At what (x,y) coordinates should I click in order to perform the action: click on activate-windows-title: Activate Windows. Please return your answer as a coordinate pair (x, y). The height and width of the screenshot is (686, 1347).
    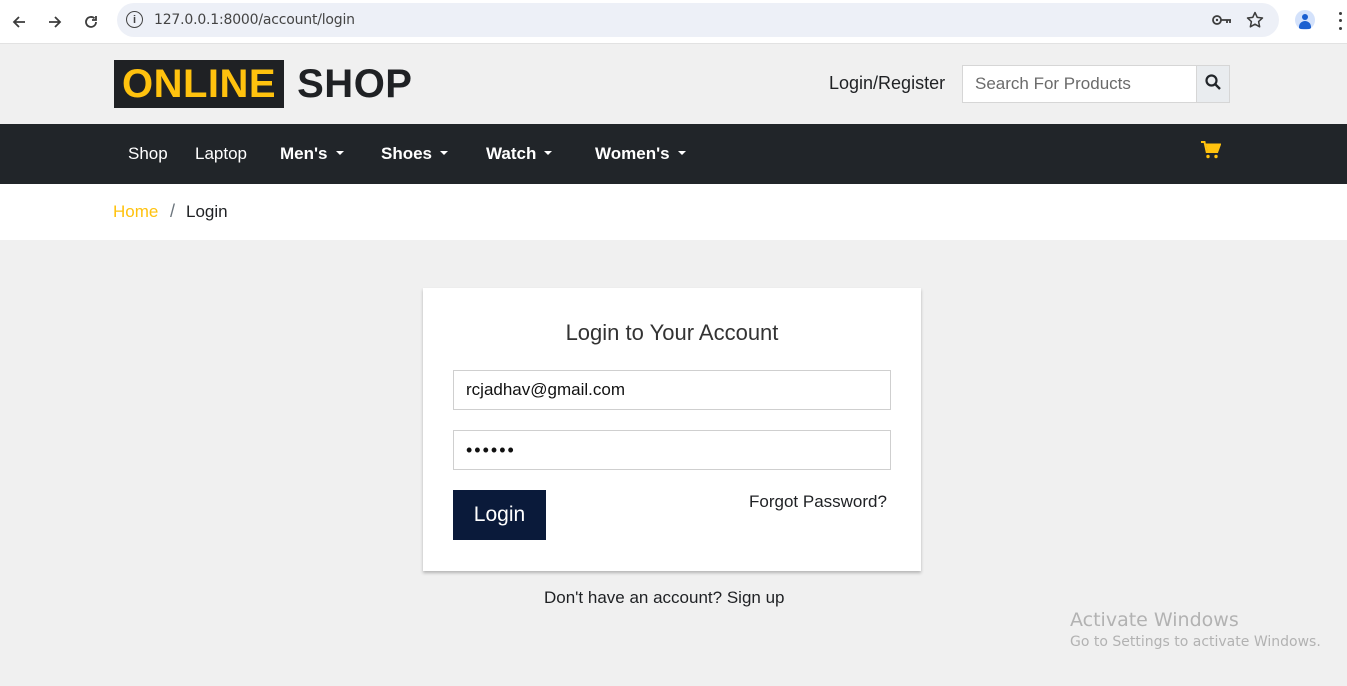
    Looking at the image, I should click on (1154, 620).